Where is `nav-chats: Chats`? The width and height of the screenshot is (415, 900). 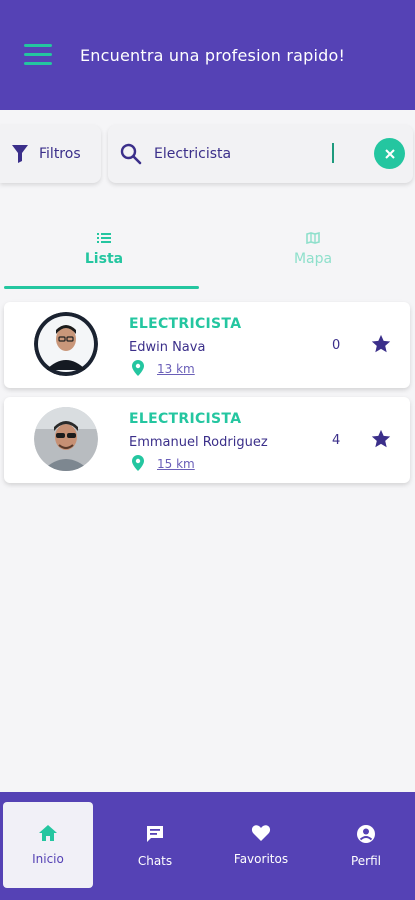
nav-chats: Chats is located at coordinates (155, 845).